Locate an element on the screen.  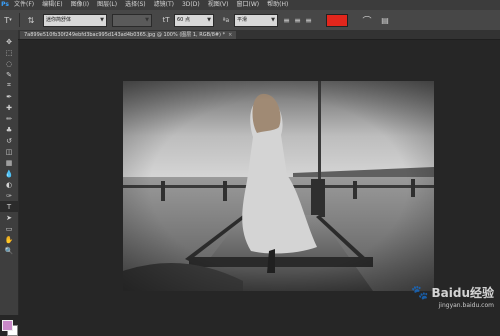
divider is located at coordinates (19, 20).